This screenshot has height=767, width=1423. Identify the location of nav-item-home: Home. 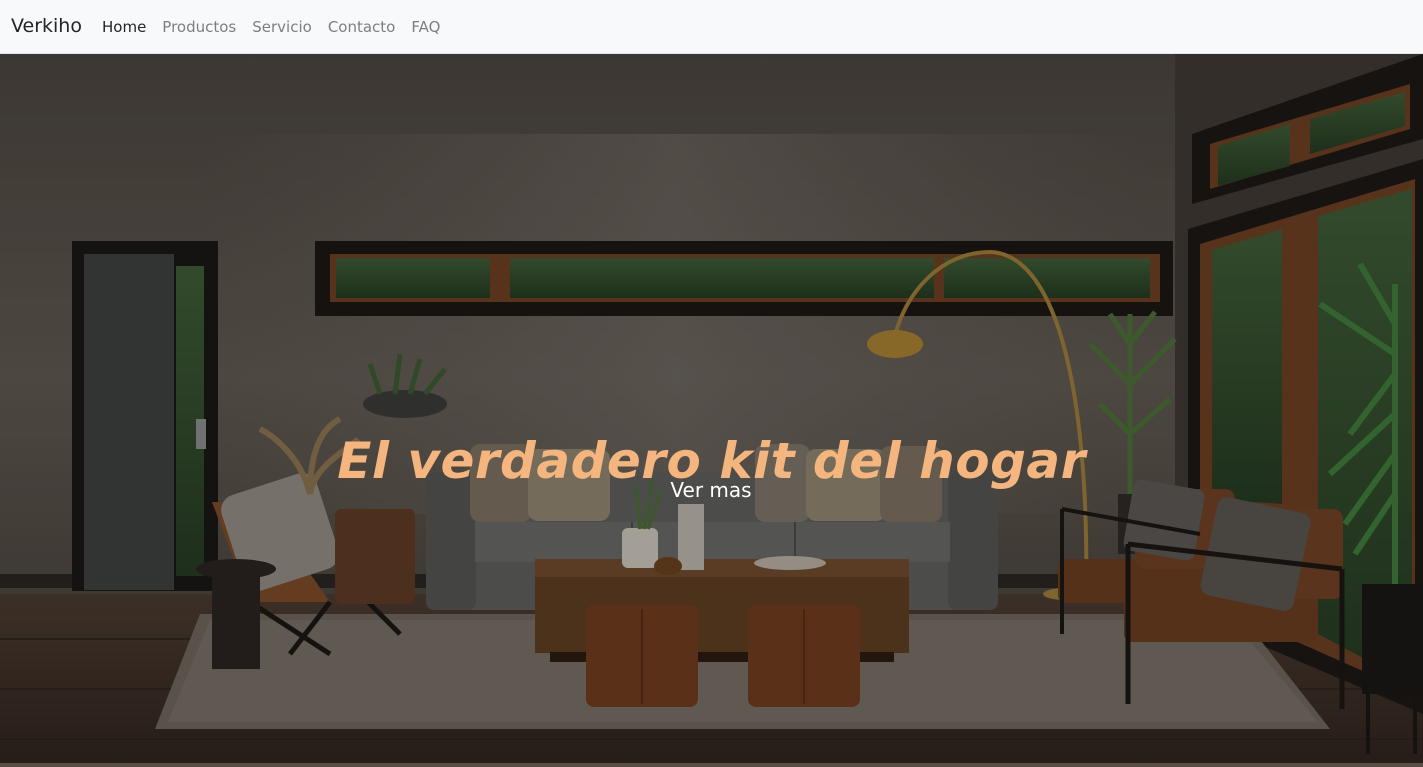
(132, 27).